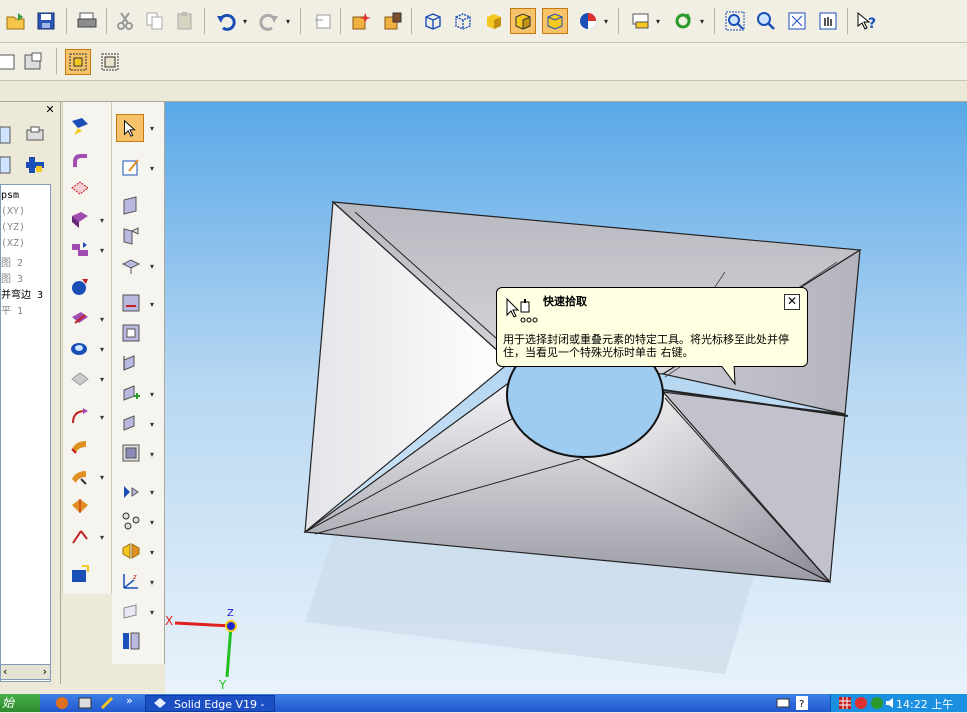 The height and width of the screenshot is (713, 967). I want to click on fit-icon, so click(797, 21).